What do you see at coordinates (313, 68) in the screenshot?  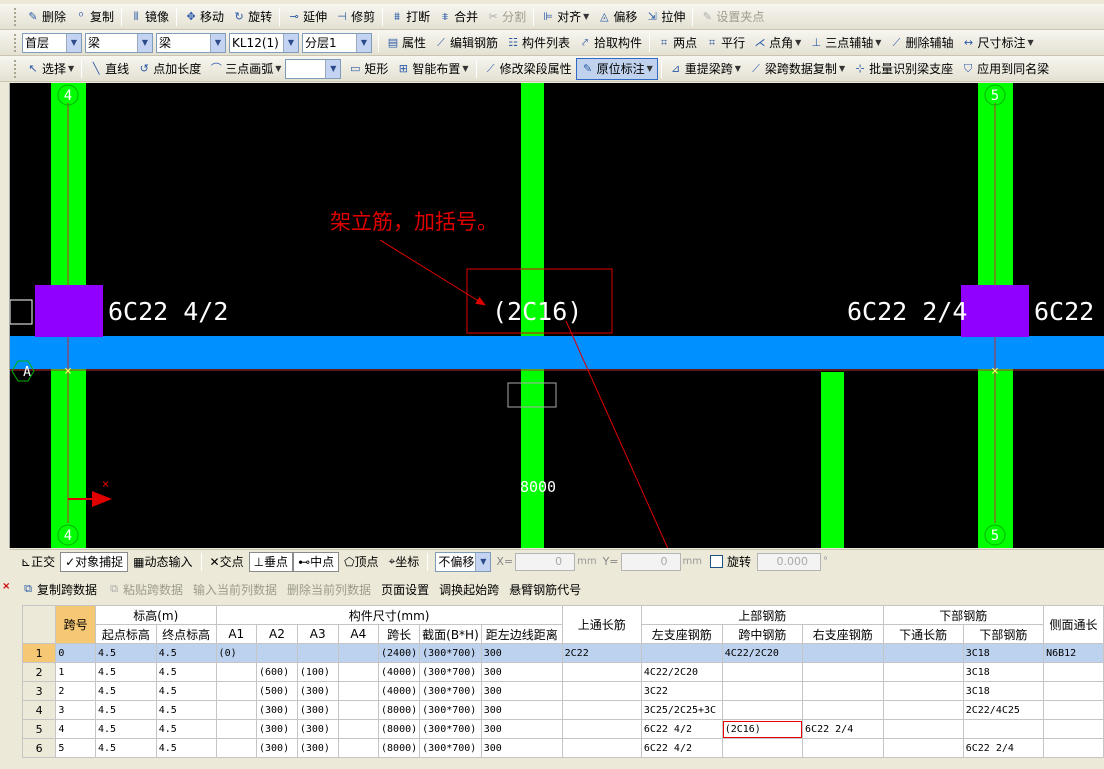 I see `arc-mode-select: ▼` at bounding box center [313, 68].